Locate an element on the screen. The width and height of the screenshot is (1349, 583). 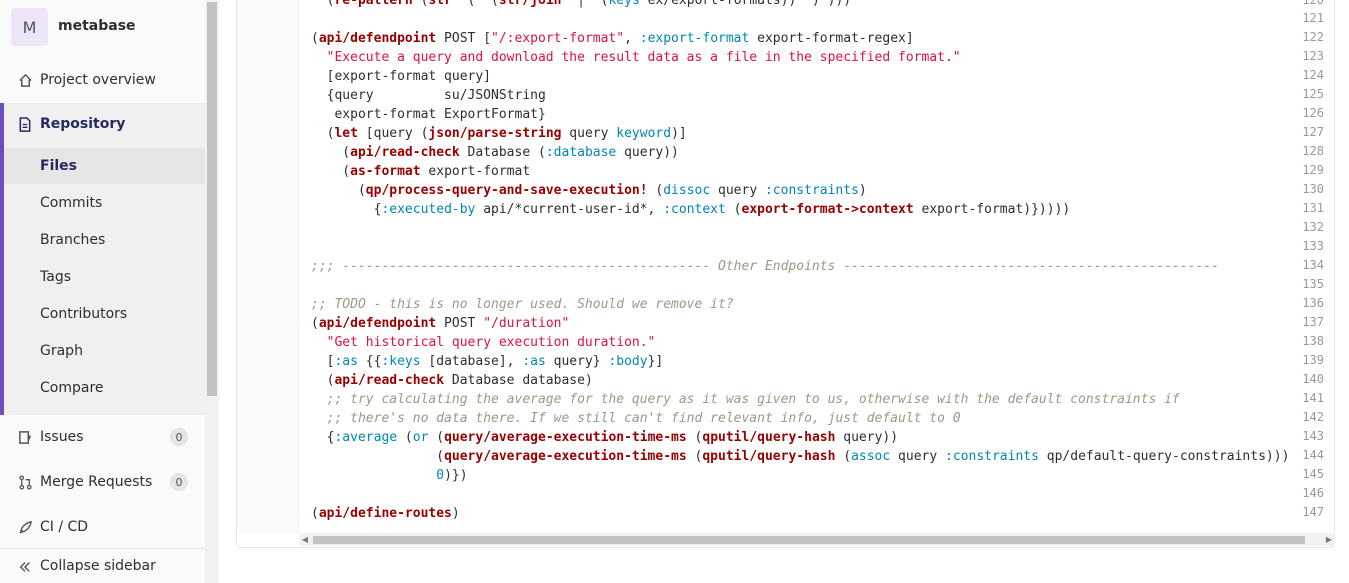
code-token: query} is located at coordinates (577, 361).